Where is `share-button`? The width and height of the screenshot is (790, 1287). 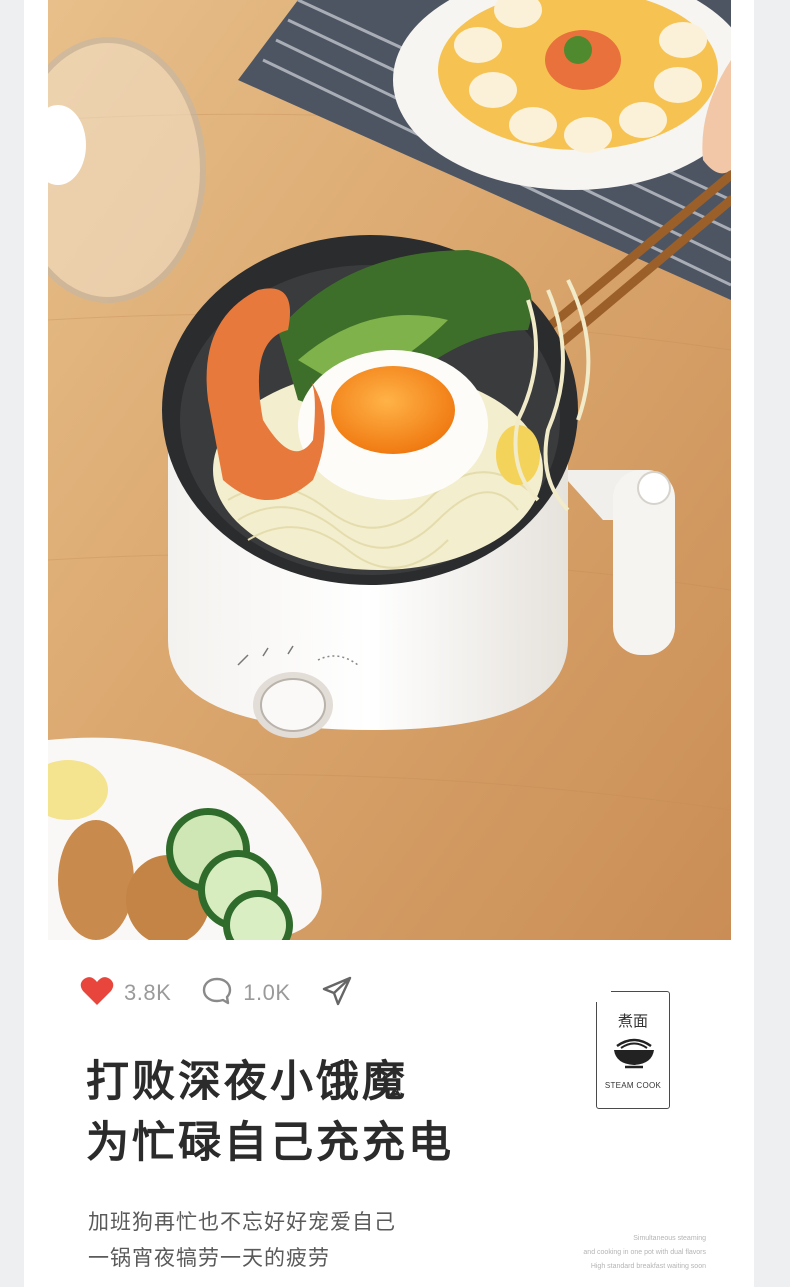
share-button is located at coordinates (337, 993).